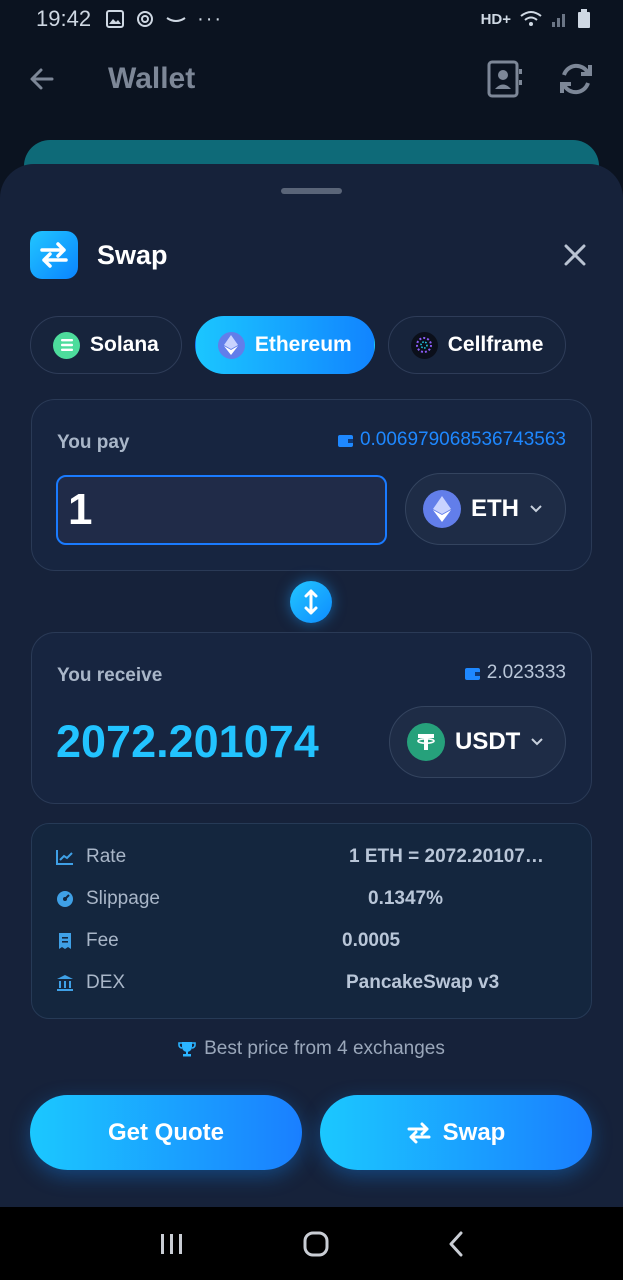  Describe the element at coordinates (221, 510) in the screenshot. I see `pay-amount-input` at that location.